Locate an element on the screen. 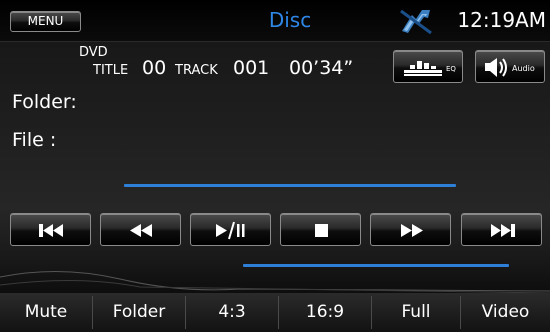 The height and width of the screenshot is (332, 550). play-pause-icon is located at coordinates (230, 230).